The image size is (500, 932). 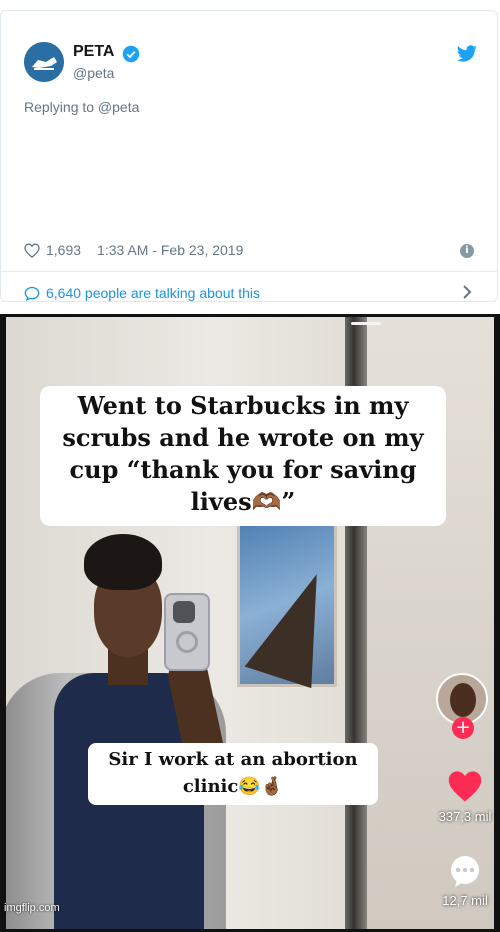 I want to click on phone-image, so click(x=187, y=632).